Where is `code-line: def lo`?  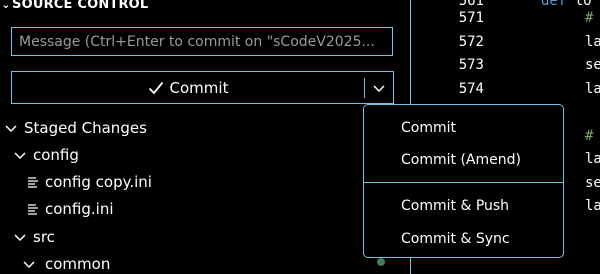
code-line: def lo is located at coordinates (566, 4).